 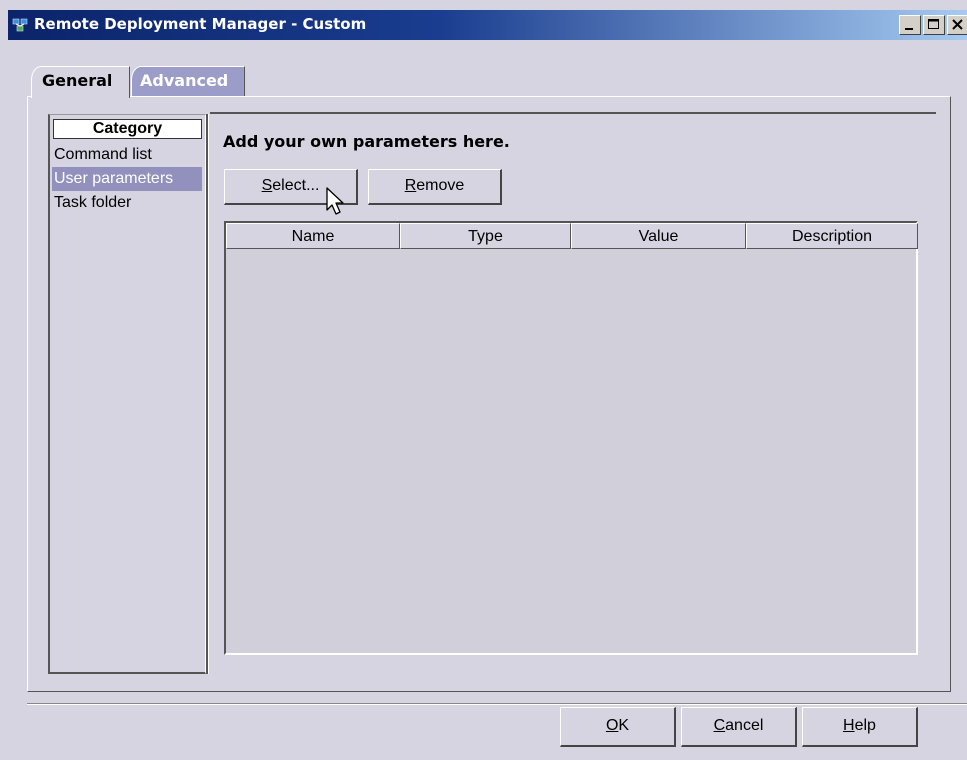 I want to click on table-header: Name Type Value Description, so click(x=572, y=236).